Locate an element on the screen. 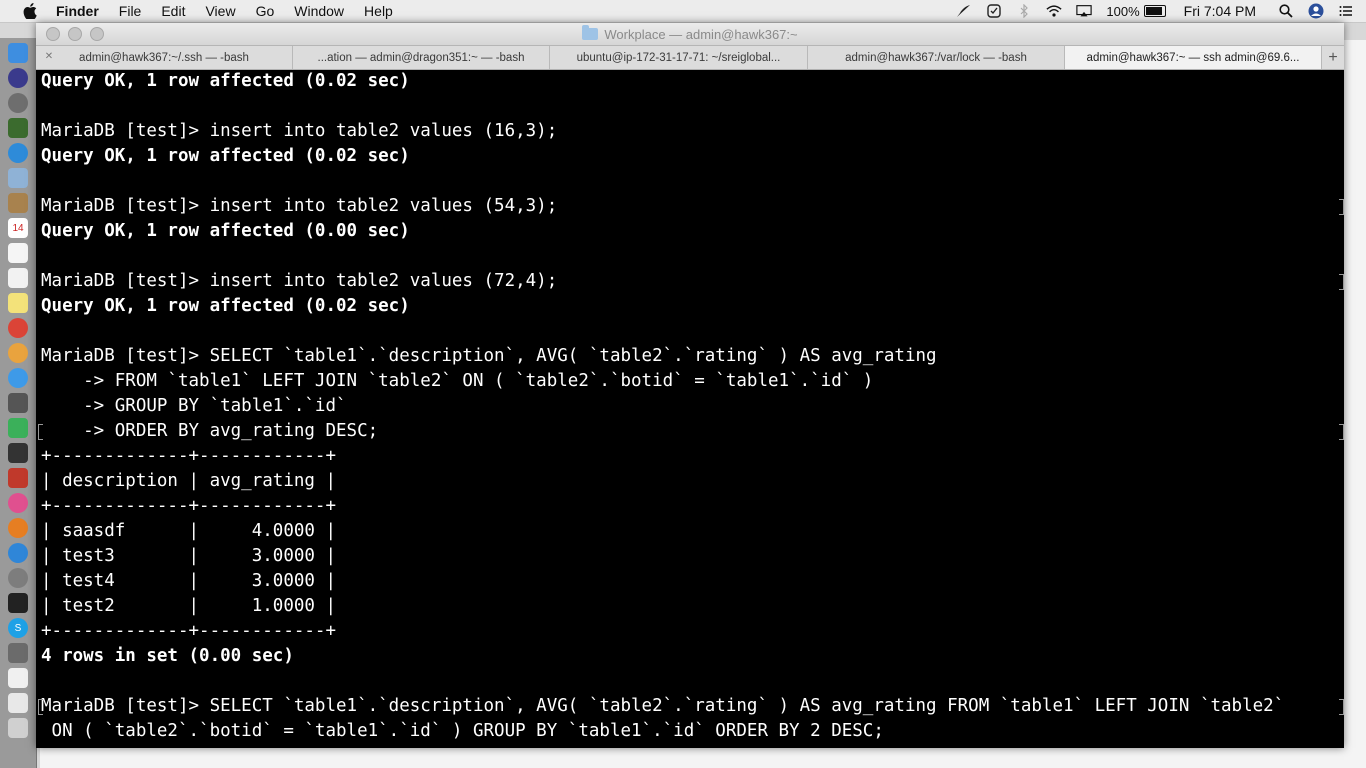 This screenshot has width=1366, height=768. facetime-icon is located at coordinates (18, 453).